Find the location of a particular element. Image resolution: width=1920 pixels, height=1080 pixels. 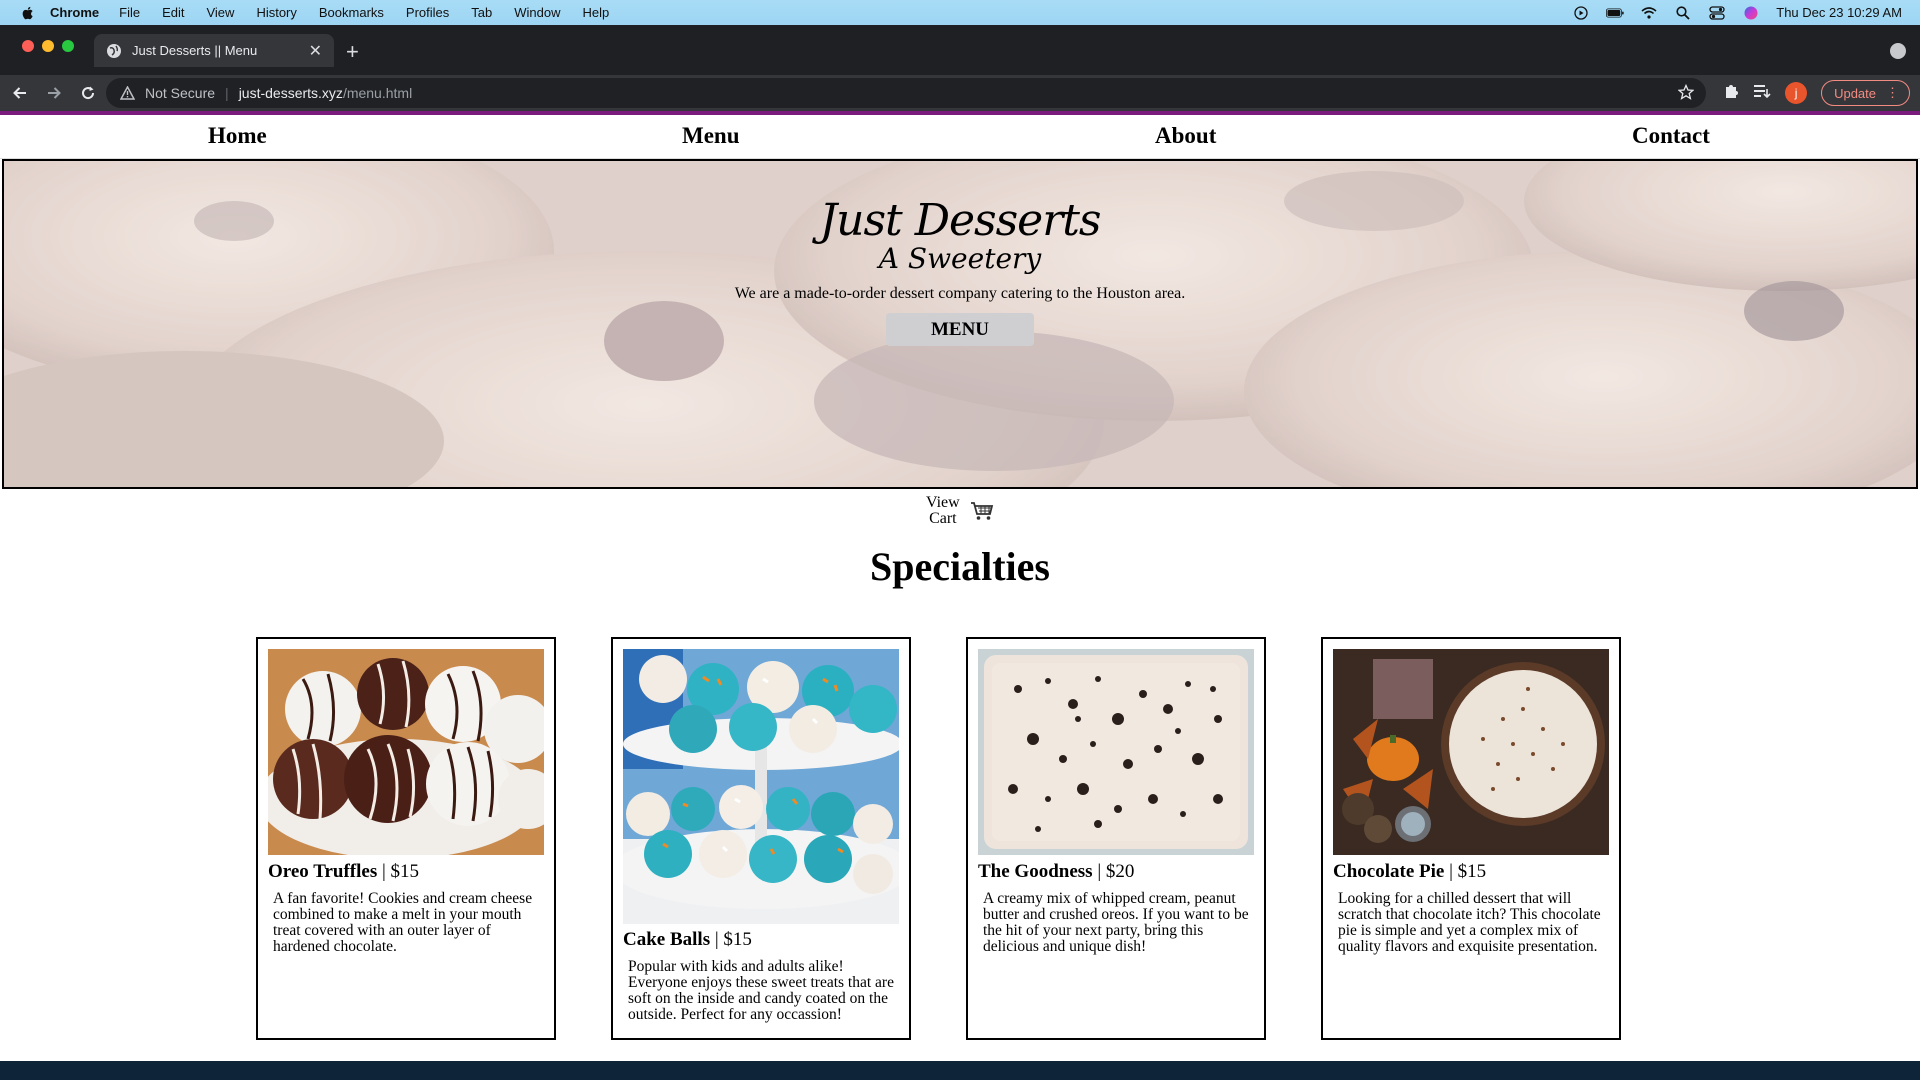

product-title: Chocolate Pie is located at coordinates (1389, 871).